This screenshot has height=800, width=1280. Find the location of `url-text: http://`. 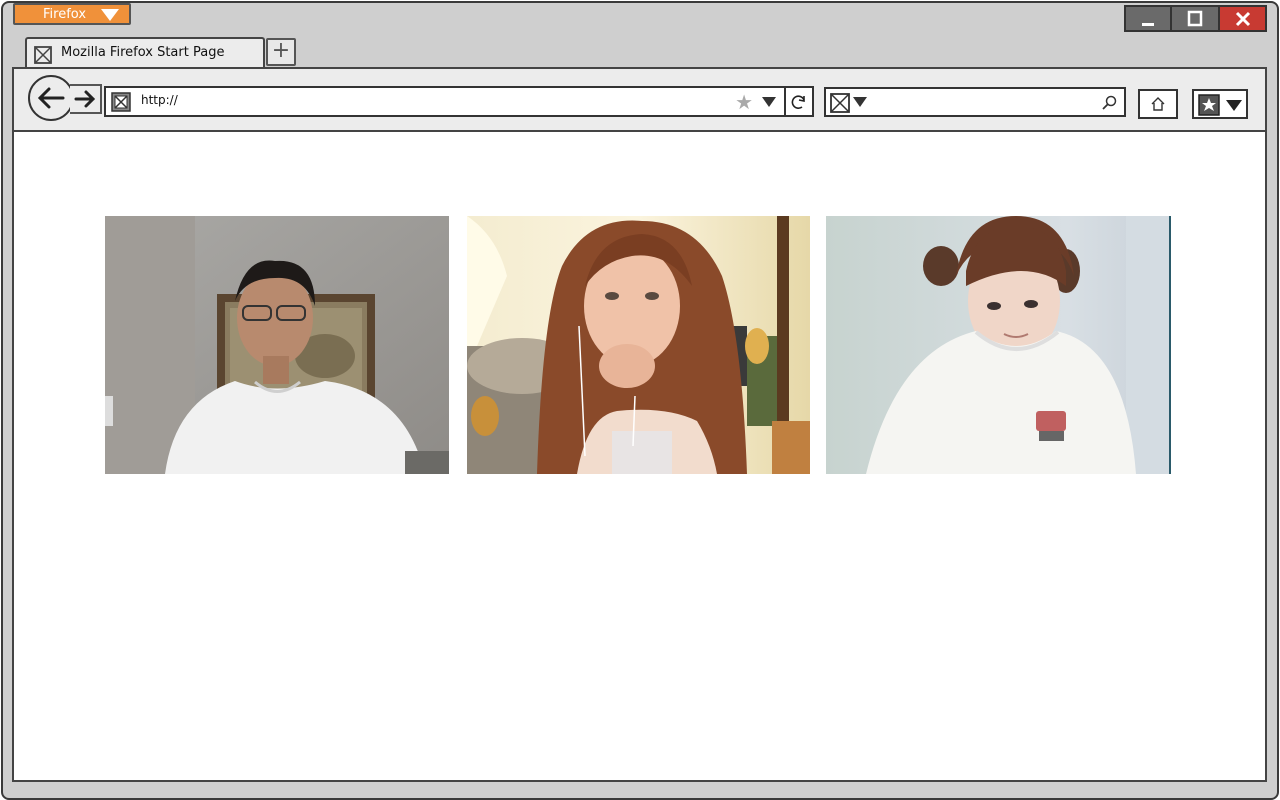

url-text: http:// is located at coordinates (159, 100).